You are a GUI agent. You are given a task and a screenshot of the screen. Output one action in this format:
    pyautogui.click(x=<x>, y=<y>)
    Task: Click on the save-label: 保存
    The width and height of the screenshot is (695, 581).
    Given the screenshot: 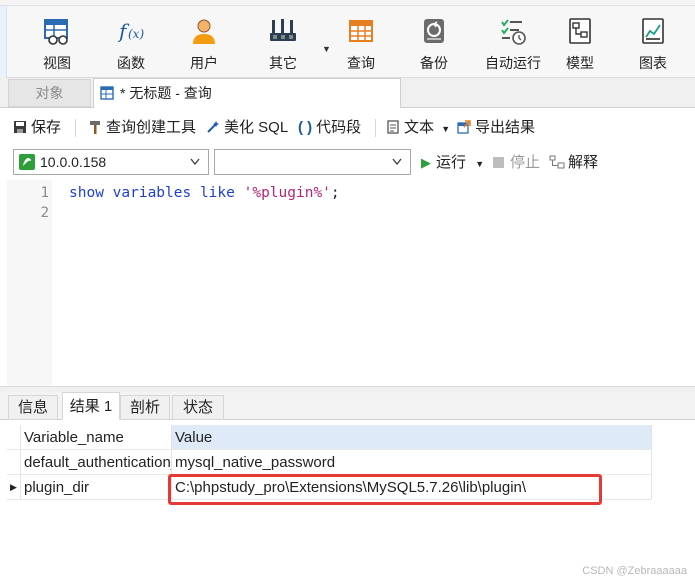 What is the action you would take?
    pyautogui.click(x=46, y=127)
    